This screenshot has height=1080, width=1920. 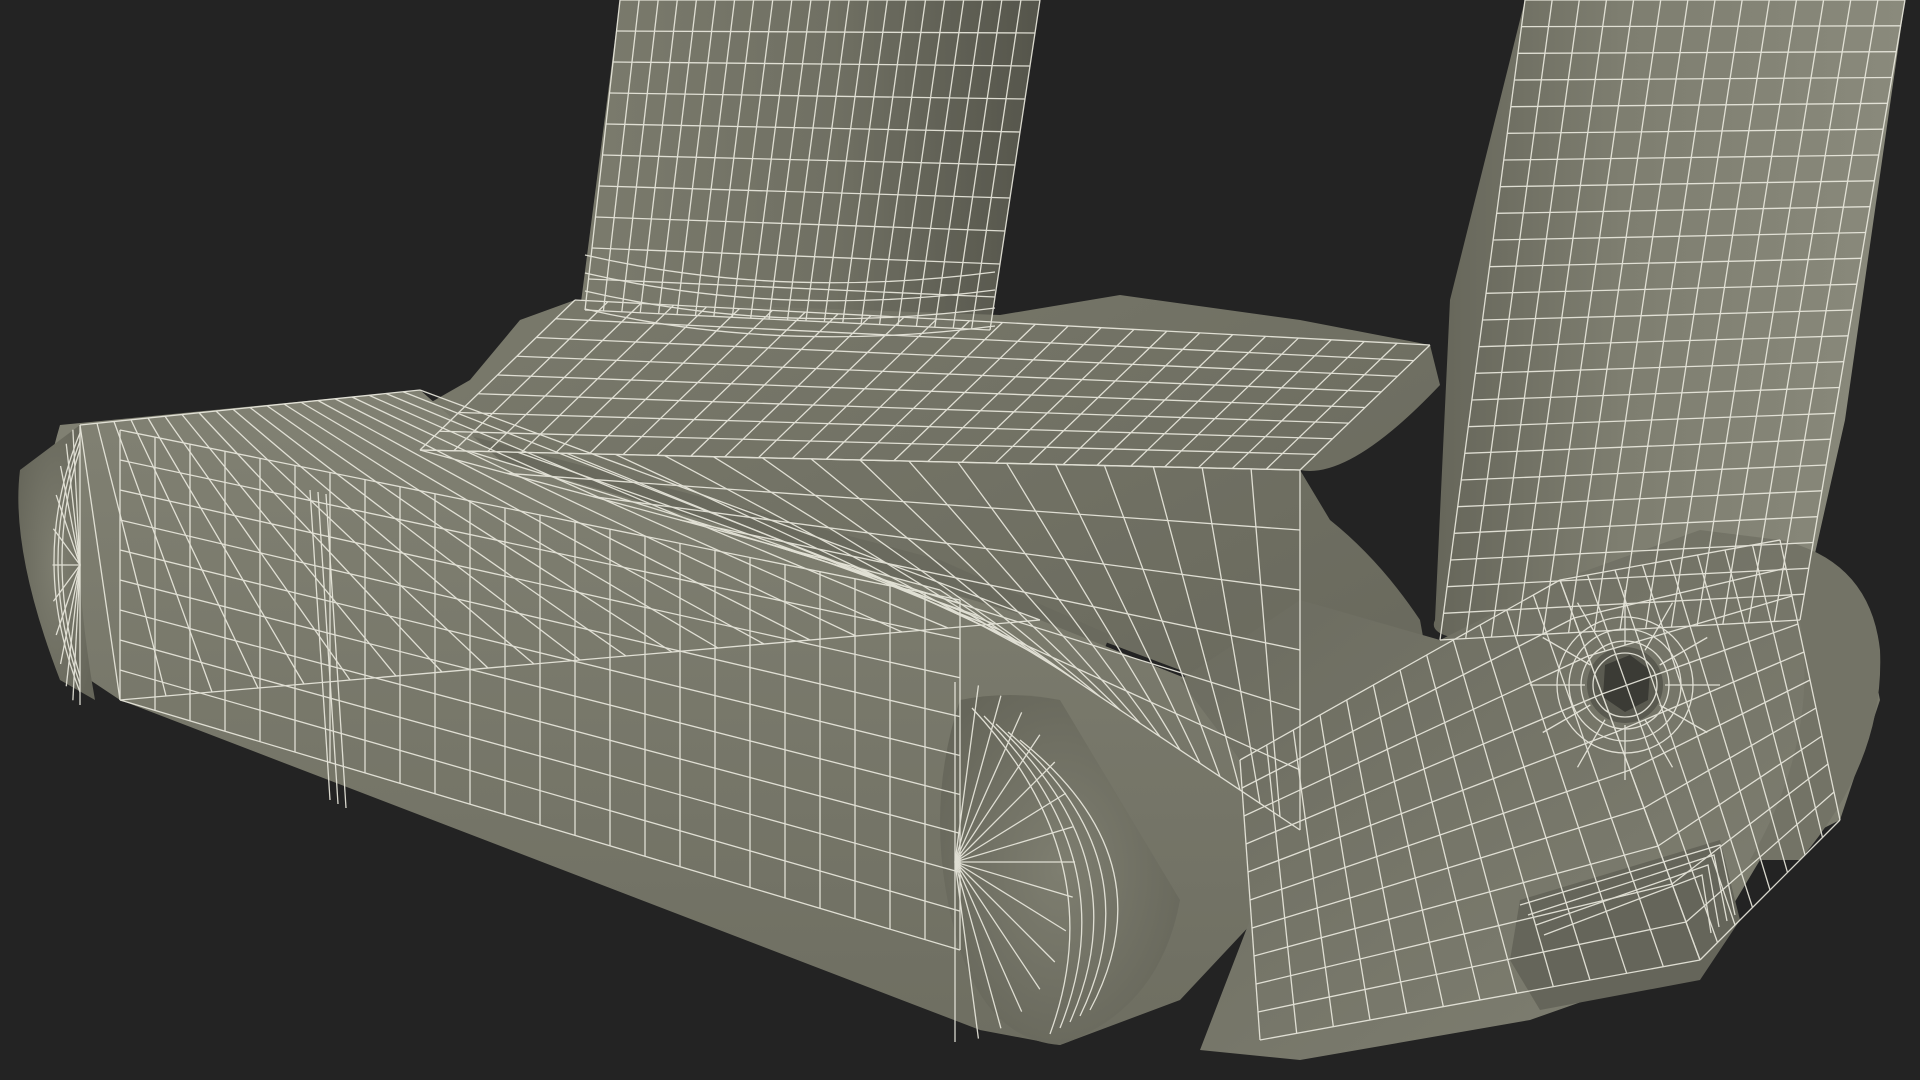 What do you see at coordinates (810, 177) in the screenshot?
I see `left-tube` at bounding box center [810, 177].